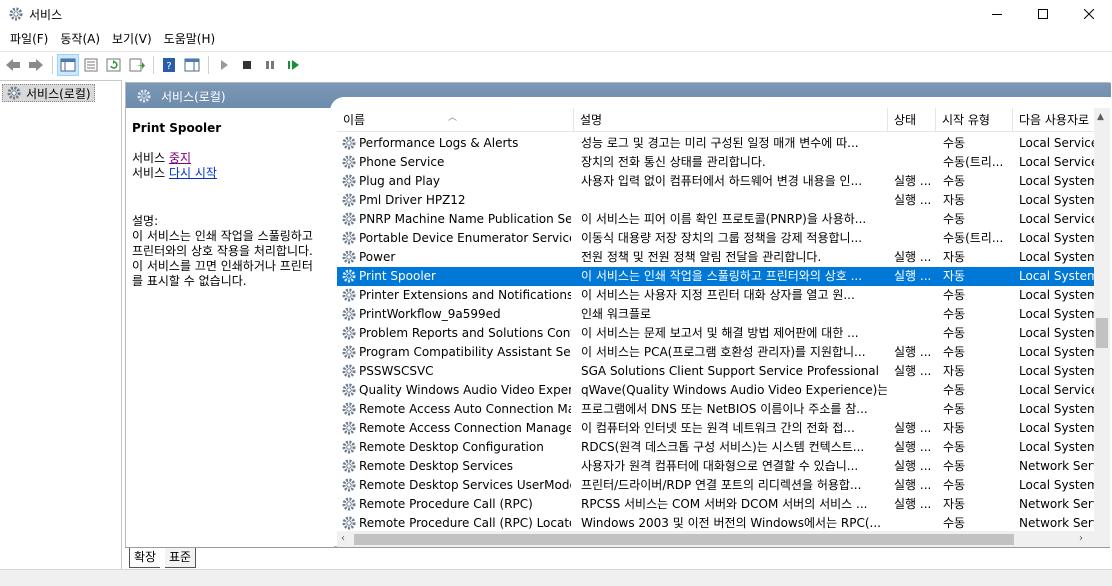 Image resolution: width=1112 pixels, height=586 pixels. What do you see at coordinates (354, 120) in the screenshot?
I see `column-header-name-label: 이름` at bounding box center [354, 120].